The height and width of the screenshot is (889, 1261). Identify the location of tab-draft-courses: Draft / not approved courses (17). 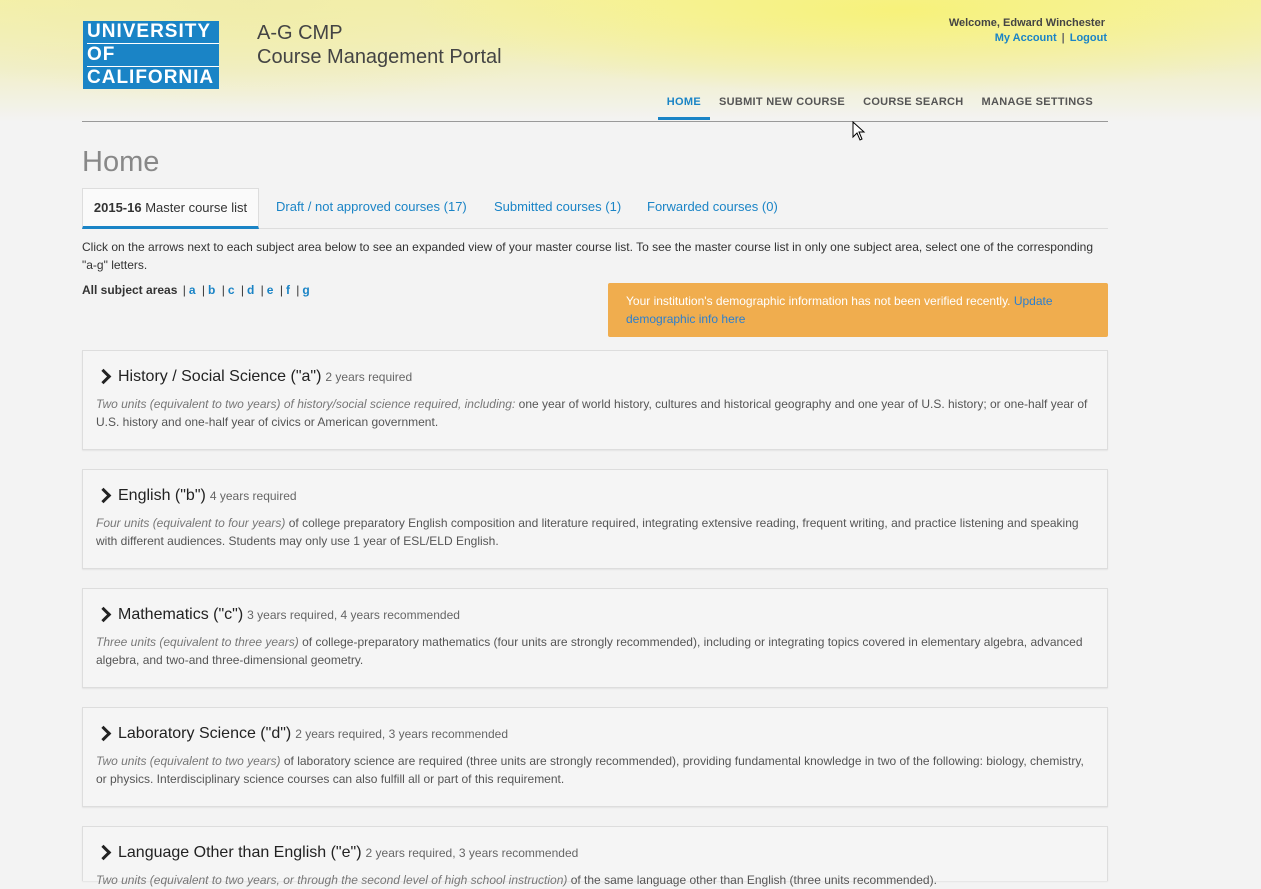
(371, 206).